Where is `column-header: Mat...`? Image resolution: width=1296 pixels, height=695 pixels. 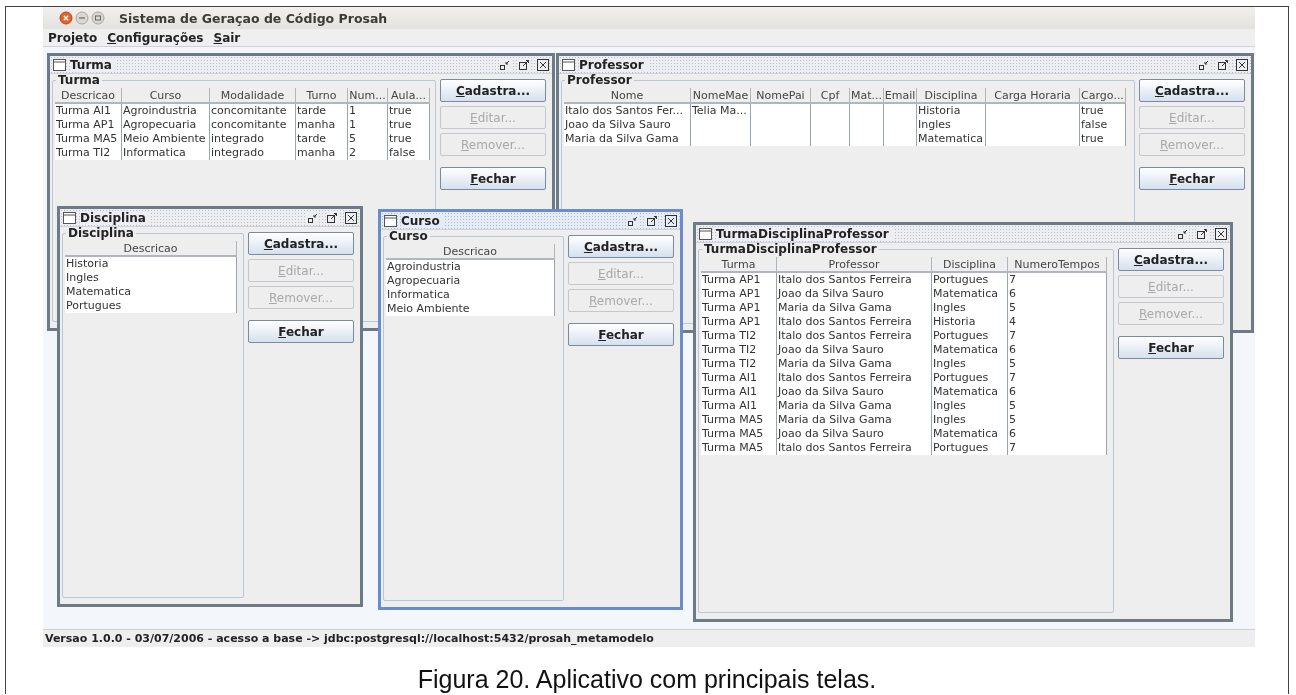 column-header: Mat... is located at coordinates (867, 96).